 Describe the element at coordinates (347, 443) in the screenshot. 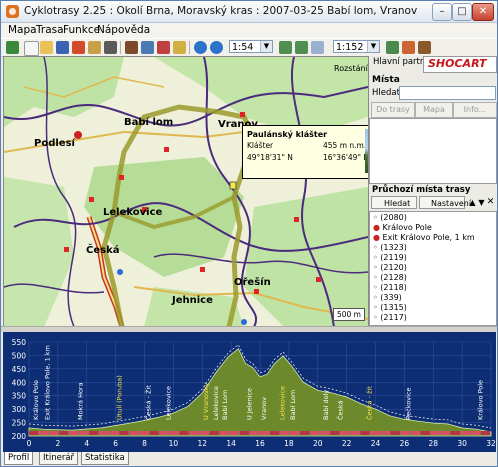

I see `x-tick-label: 22` at that location.